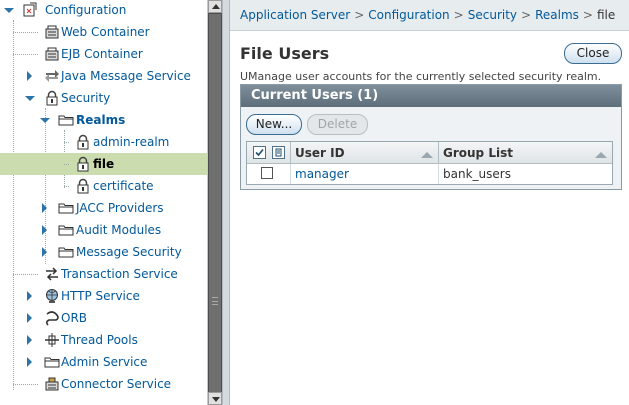 This screenshot has width=629, height=405. Describe the element at coordinates (365, 153) in the screenshot. I see `column-header-user-id: User ID` at that location.